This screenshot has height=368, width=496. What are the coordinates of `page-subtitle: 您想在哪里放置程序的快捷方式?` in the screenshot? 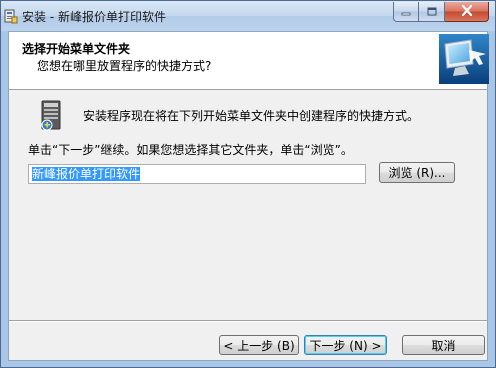 It's located at (124, 66).